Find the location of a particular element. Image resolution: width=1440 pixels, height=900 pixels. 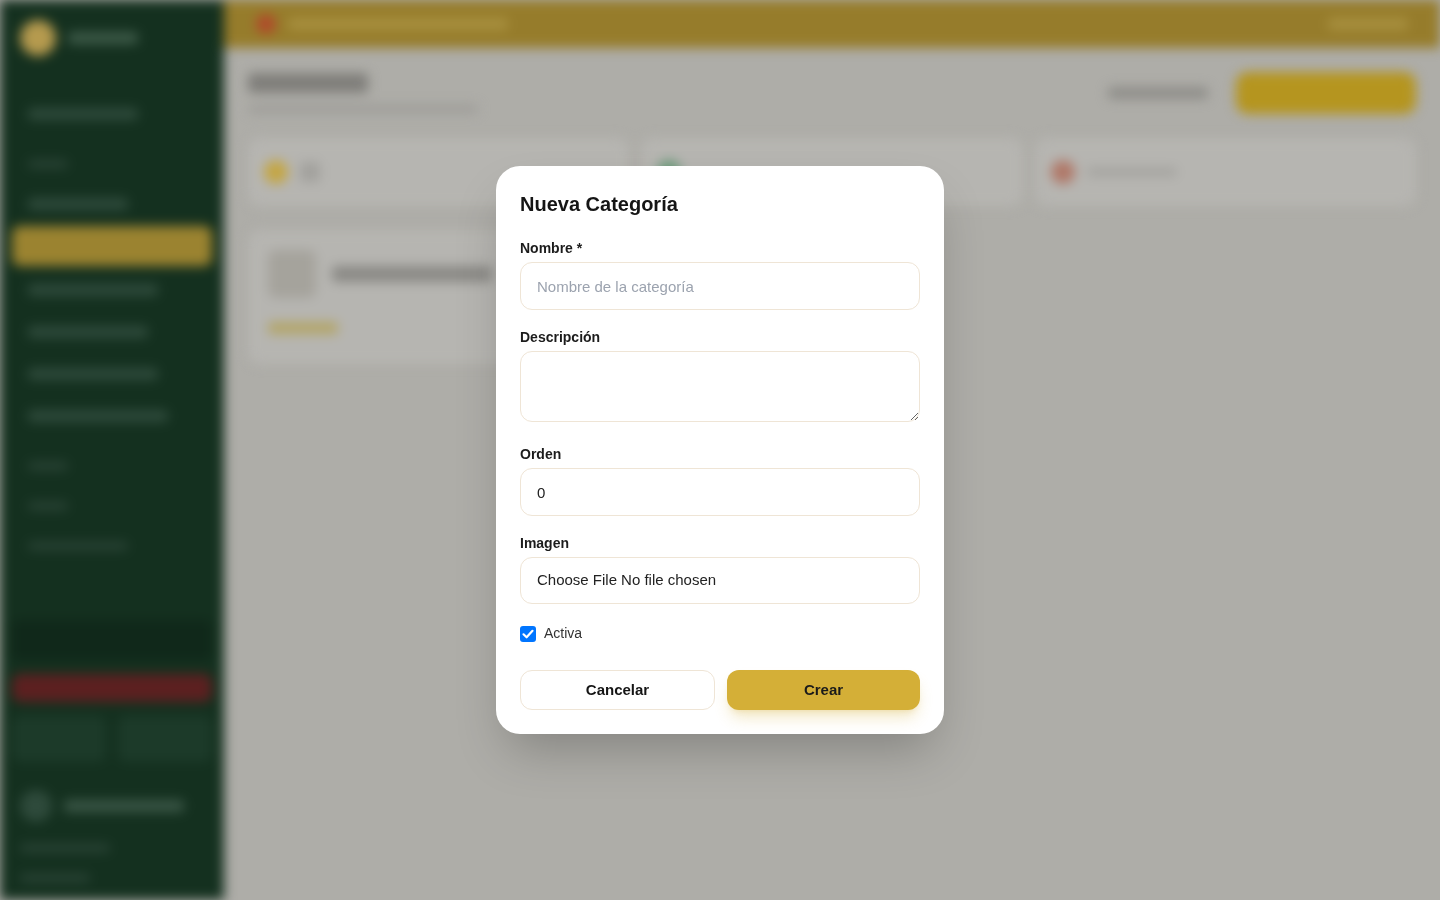

cancel-button: Cancelar is located at coordinates (617, 690).